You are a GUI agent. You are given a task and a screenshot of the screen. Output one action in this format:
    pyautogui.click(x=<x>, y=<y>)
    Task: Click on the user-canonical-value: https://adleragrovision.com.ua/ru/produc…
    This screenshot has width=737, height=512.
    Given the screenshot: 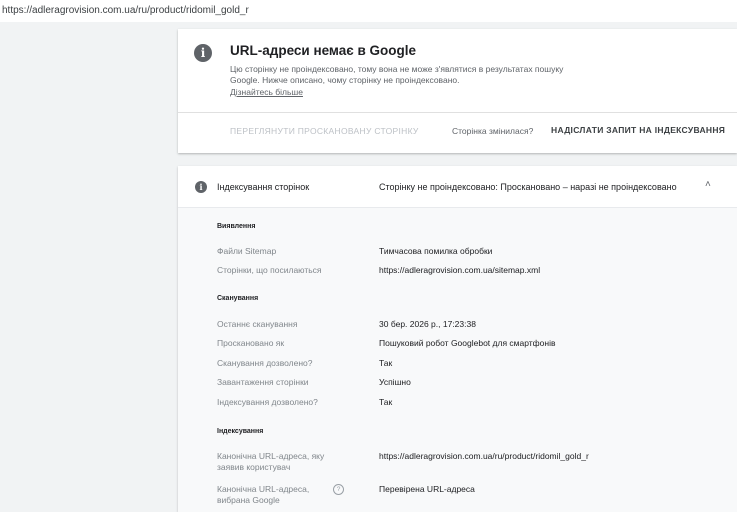 What is the action you would take?
    pyautogui.click(x=484, y=456)
    